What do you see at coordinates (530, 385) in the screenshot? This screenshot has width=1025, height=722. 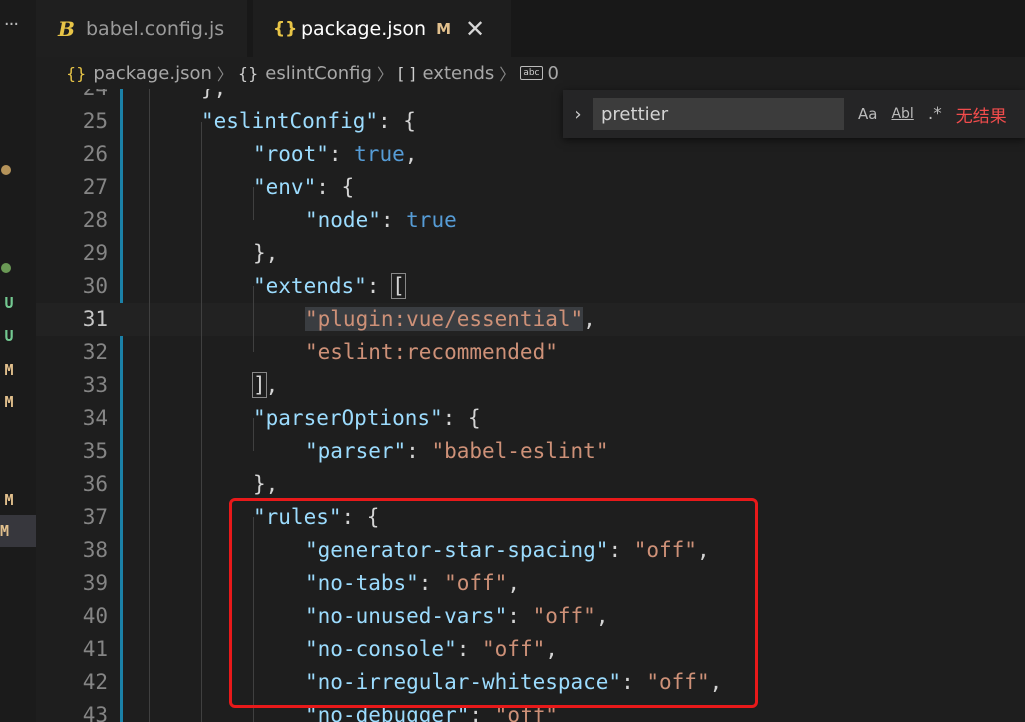 I see `code-line: 33],` at bounding box center [530, 385].